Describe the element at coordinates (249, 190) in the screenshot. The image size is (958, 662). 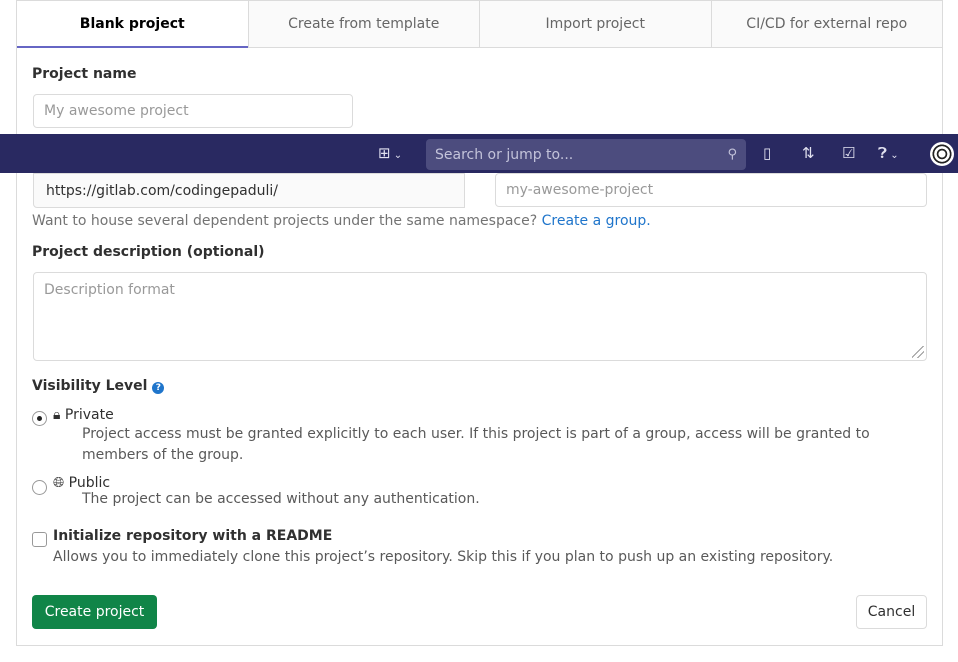
I see `namespace-url-prefix: https://gitlab.com/codingepaduli/` at that location.